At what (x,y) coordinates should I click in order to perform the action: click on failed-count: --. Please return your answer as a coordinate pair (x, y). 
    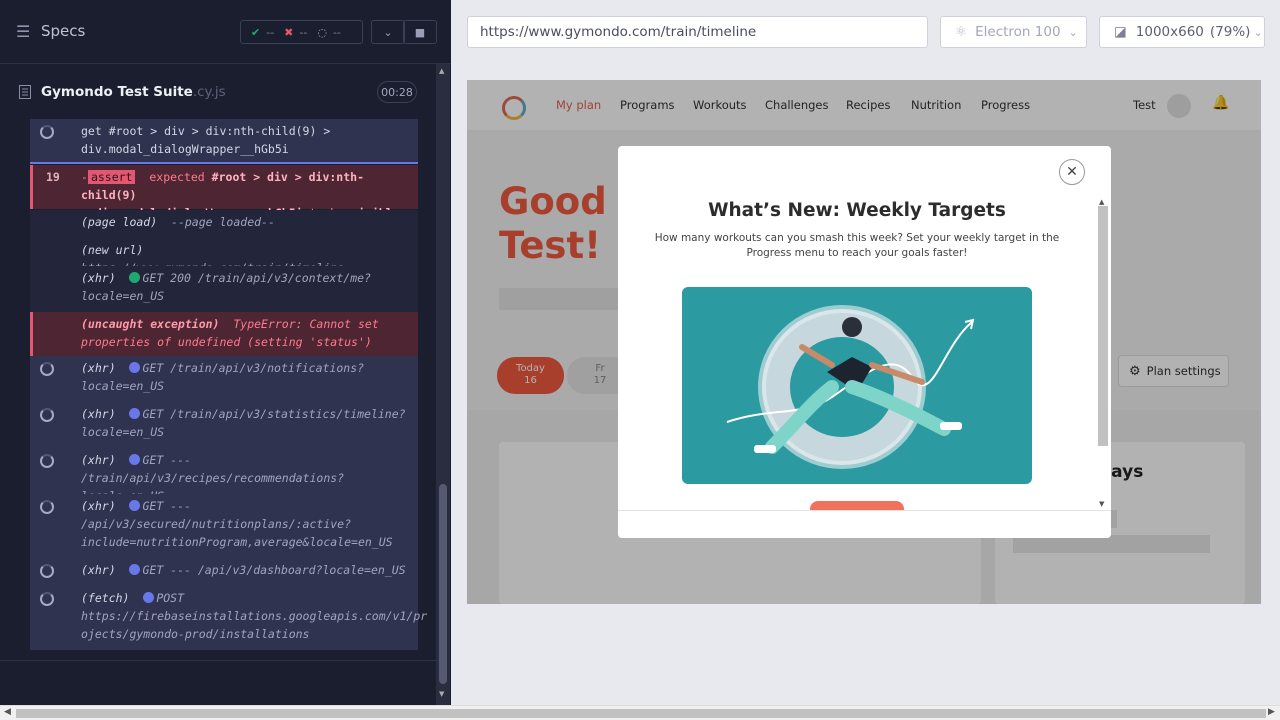
    Looking at the image, I should click on (303, 32).